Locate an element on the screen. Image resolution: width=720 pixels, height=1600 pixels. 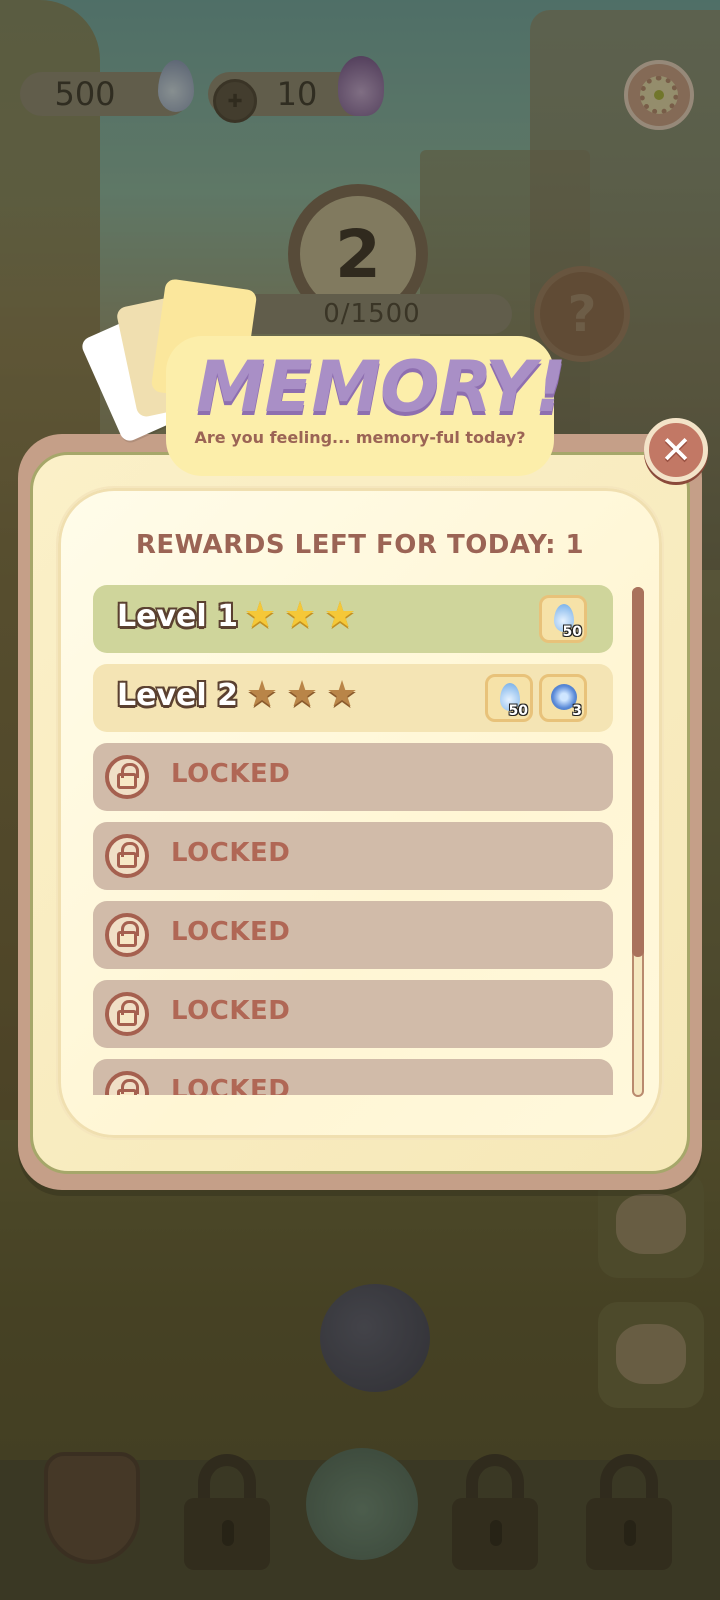
reward-item: 3 is located at coordinates (563, 698).